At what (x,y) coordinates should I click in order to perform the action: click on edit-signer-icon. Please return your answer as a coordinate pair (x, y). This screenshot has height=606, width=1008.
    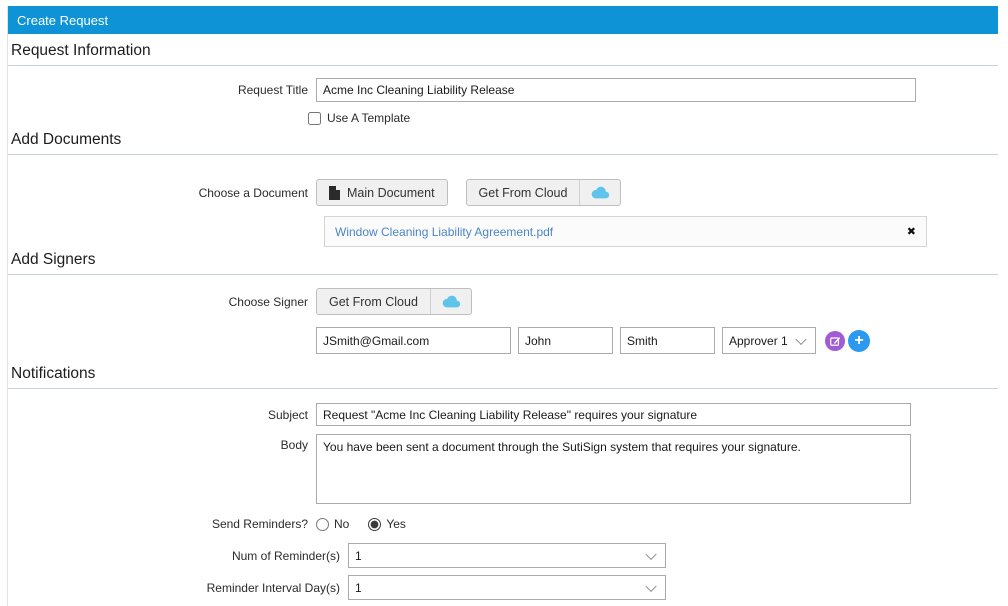
    Looking at the image, I should click on (835, 340).